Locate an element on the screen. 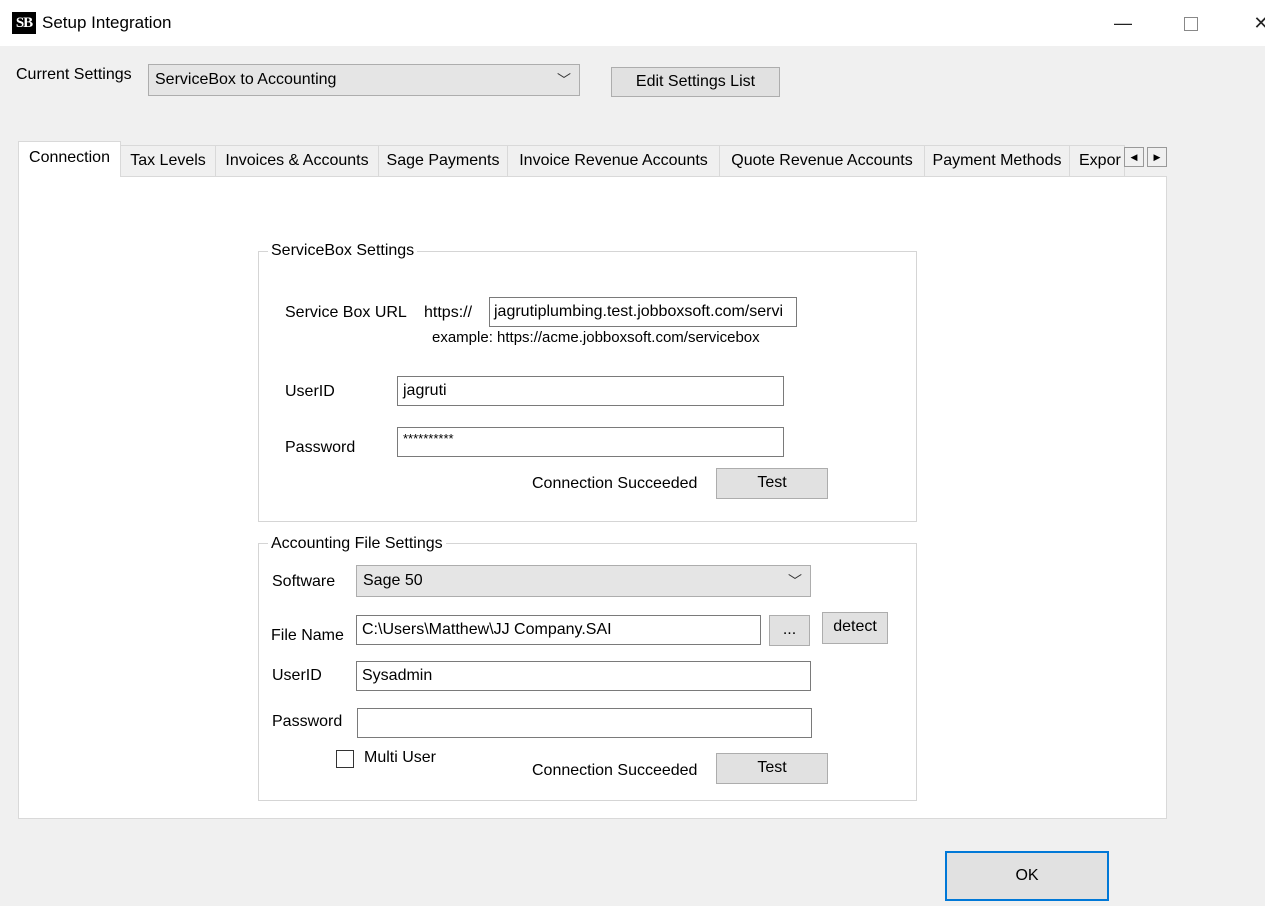 Image resolution: width=1265 pixels, height=906 pixels. tab-connection: Connection is located at coordinates (69, 159).